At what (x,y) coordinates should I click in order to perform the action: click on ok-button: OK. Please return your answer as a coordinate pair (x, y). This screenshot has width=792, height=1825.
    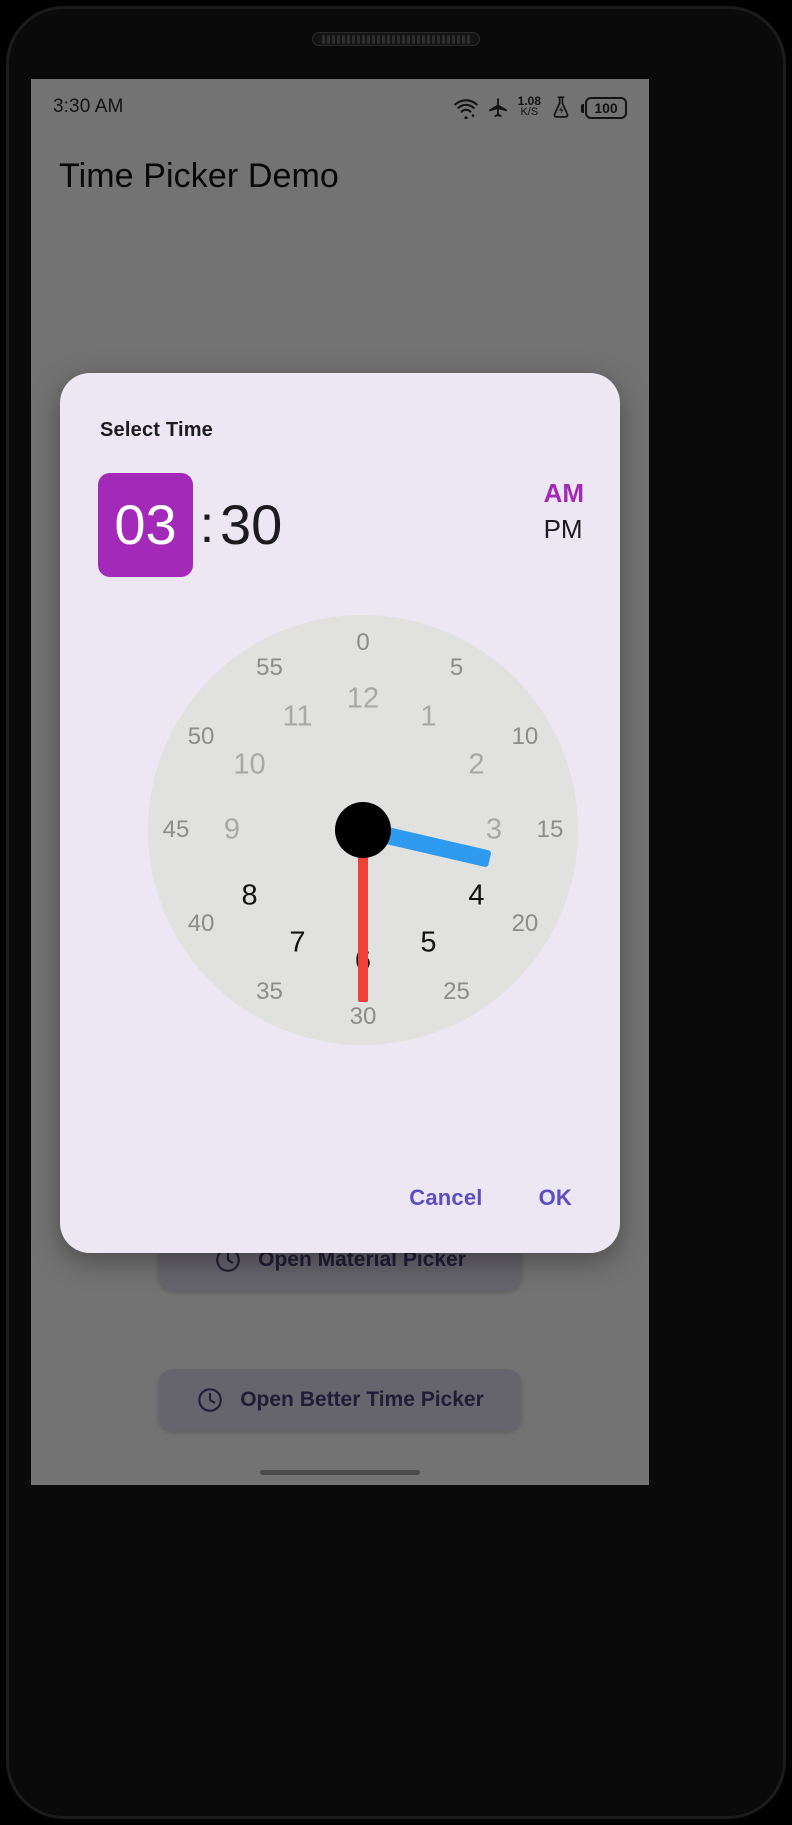
    Looking at the image, I should click on (555, 1198).